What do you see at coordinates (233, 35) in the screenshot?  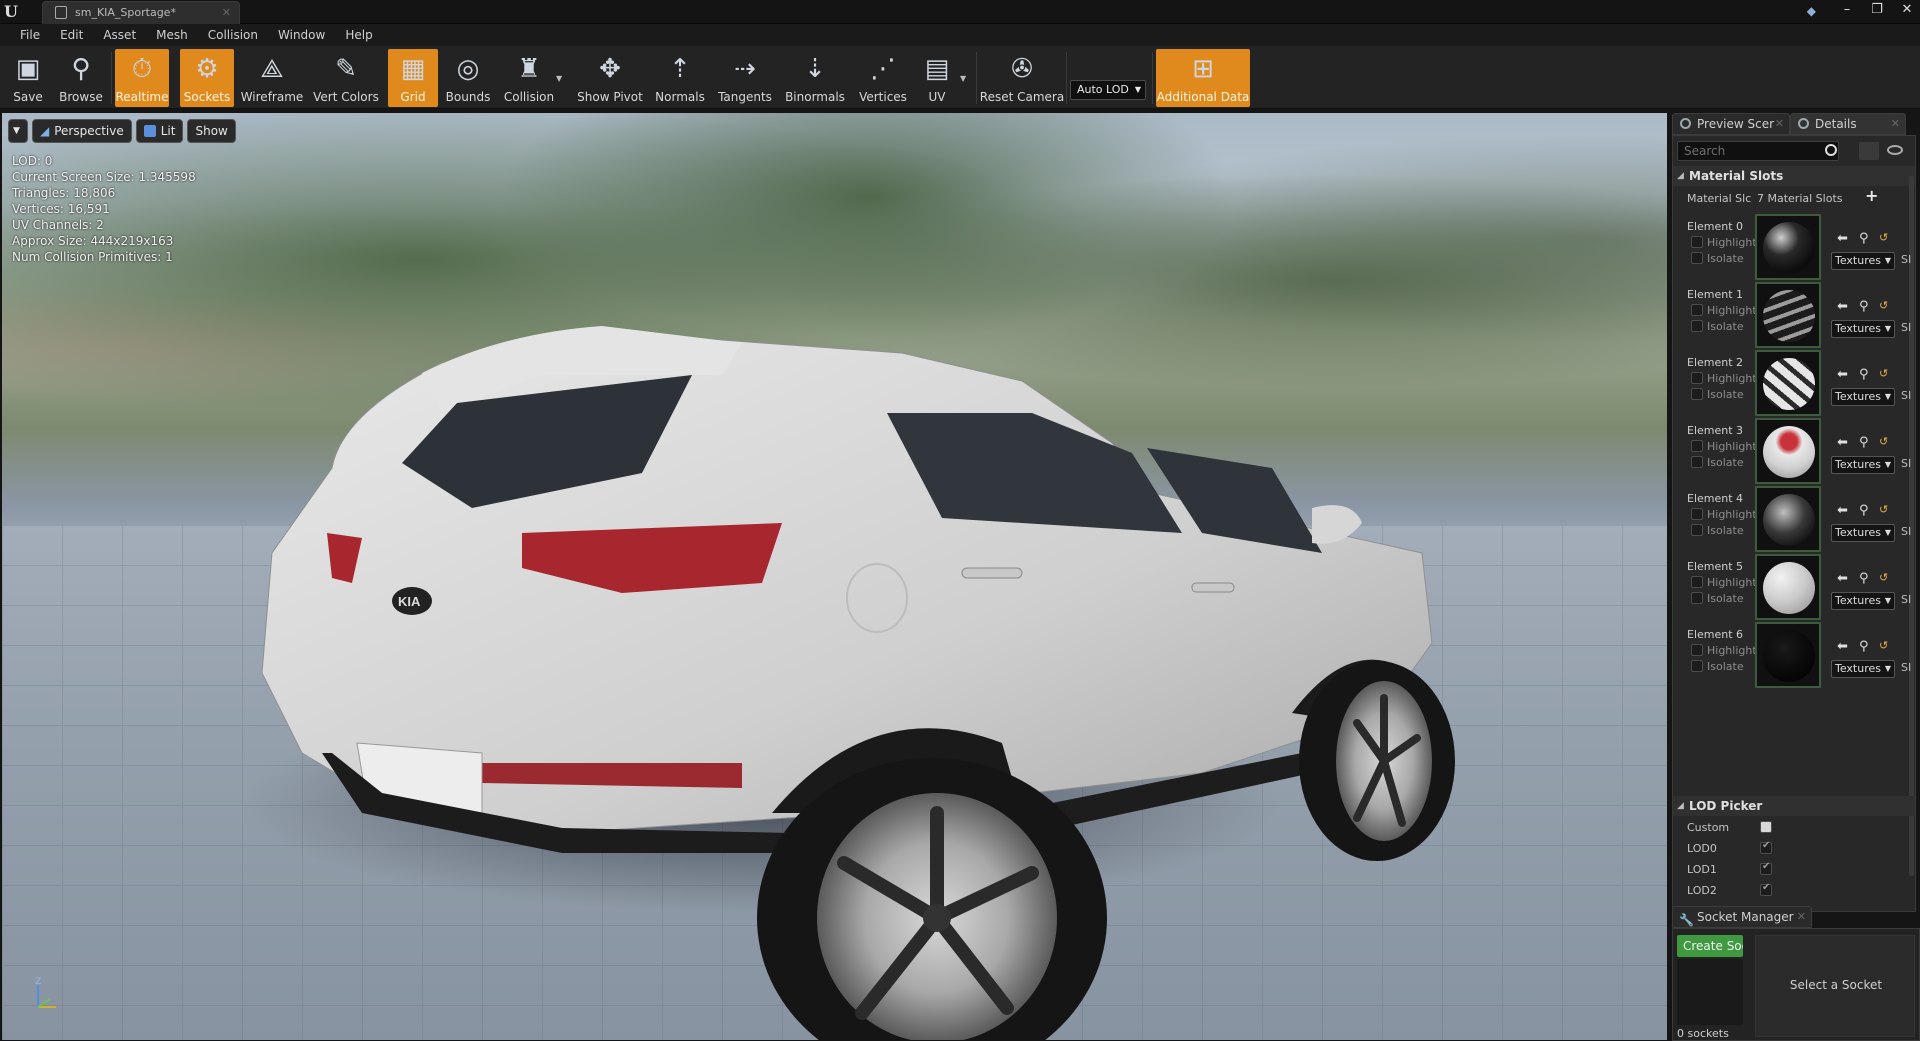 I see `menu-collision: Collision` at bounding box center [233, 35].